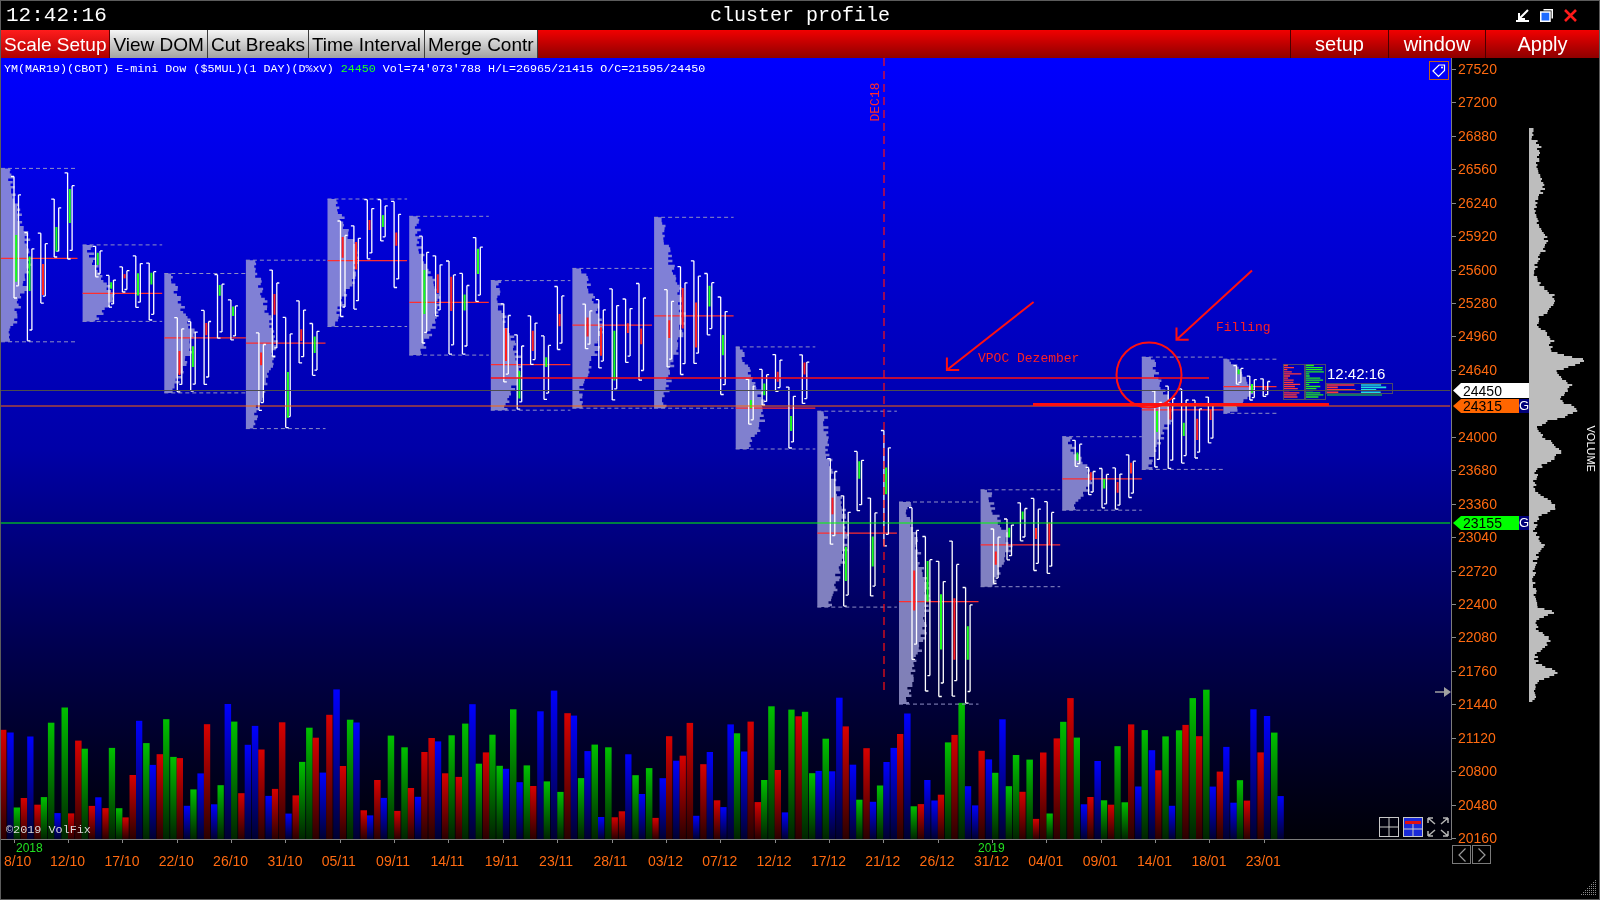 Image resolution: width=1600 pixels, height=900 pixels. I want to click on axis-label: 23680, so click(1477, 470).